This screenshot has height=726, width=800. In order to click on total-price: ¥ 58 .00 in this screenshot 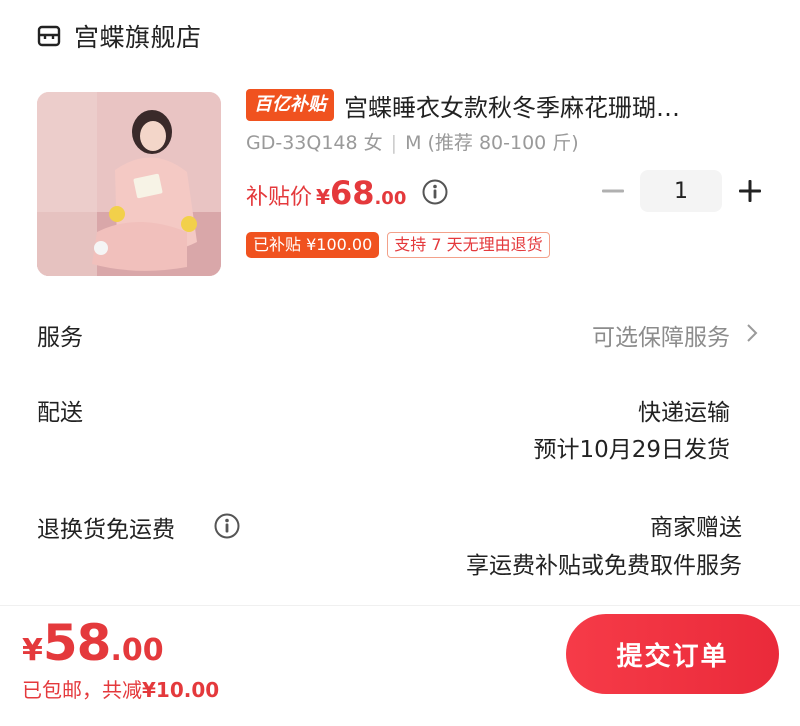, I will do `click(93, 643)`.